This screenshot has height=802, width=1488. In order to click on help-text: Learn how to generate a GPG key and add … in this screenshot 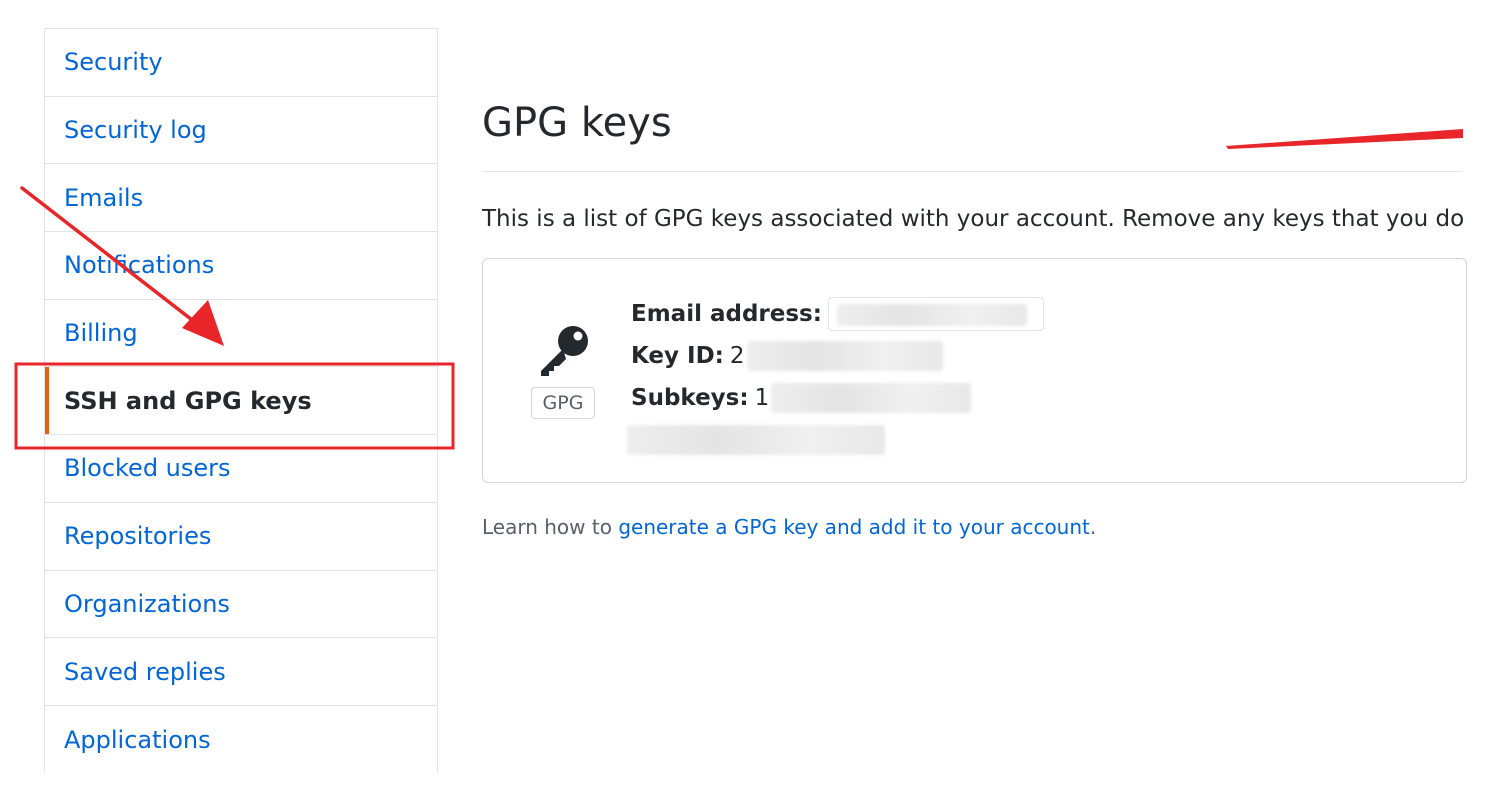, I will do `click(789, 527)`.